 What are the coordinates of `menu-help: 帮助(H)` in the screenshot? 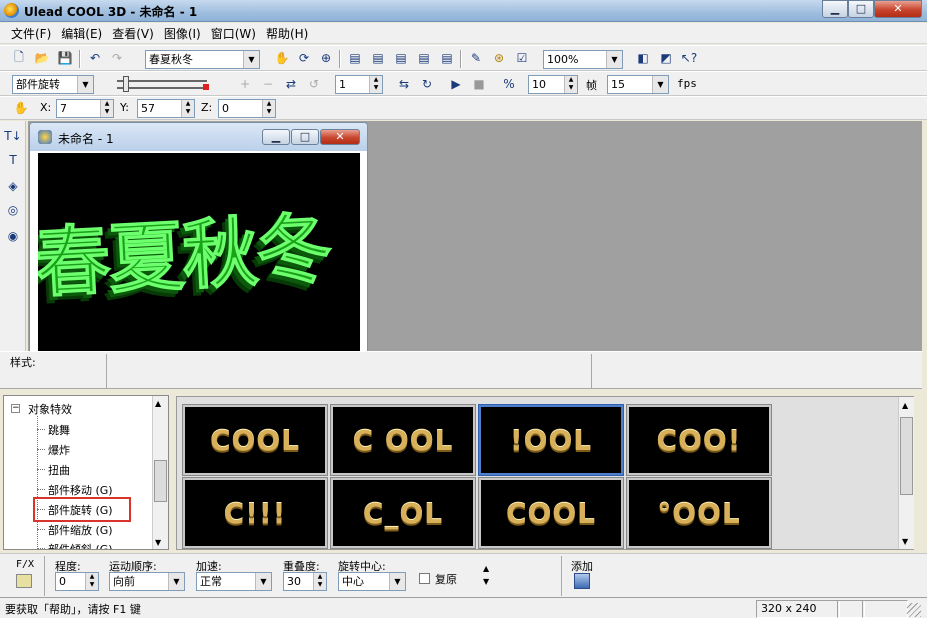 It's located at (287, 33).